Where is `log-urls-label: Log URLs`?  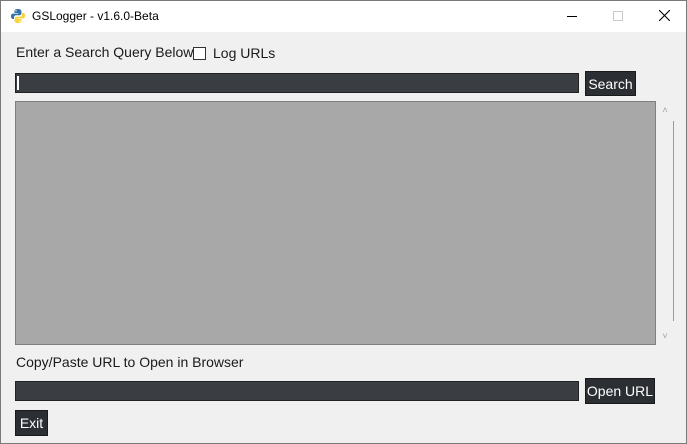
log-urls-label: Log URLs is located at coordinates (244, 53).